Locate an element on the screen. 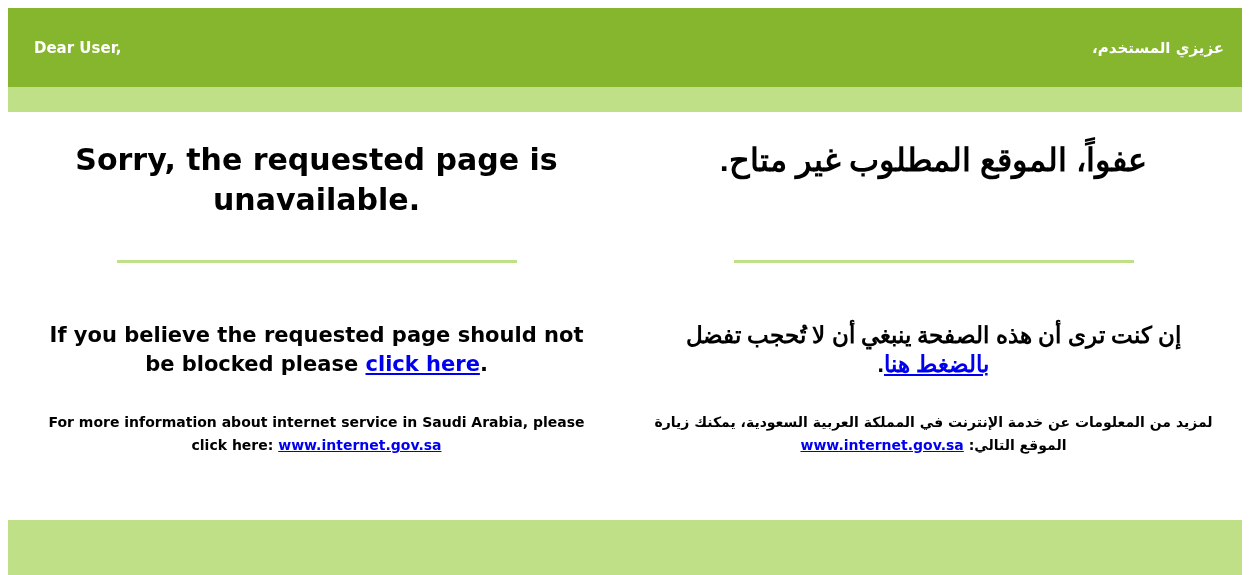 This screenshot has width=1250, height=575. greeting-text: عزيزي المستخدم، is located at coordinates (1158, 47).